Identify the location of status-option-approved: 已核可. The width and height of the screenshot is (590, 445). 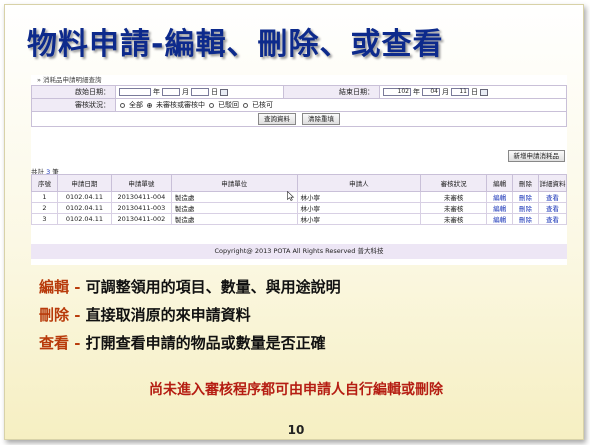
(262, 105).